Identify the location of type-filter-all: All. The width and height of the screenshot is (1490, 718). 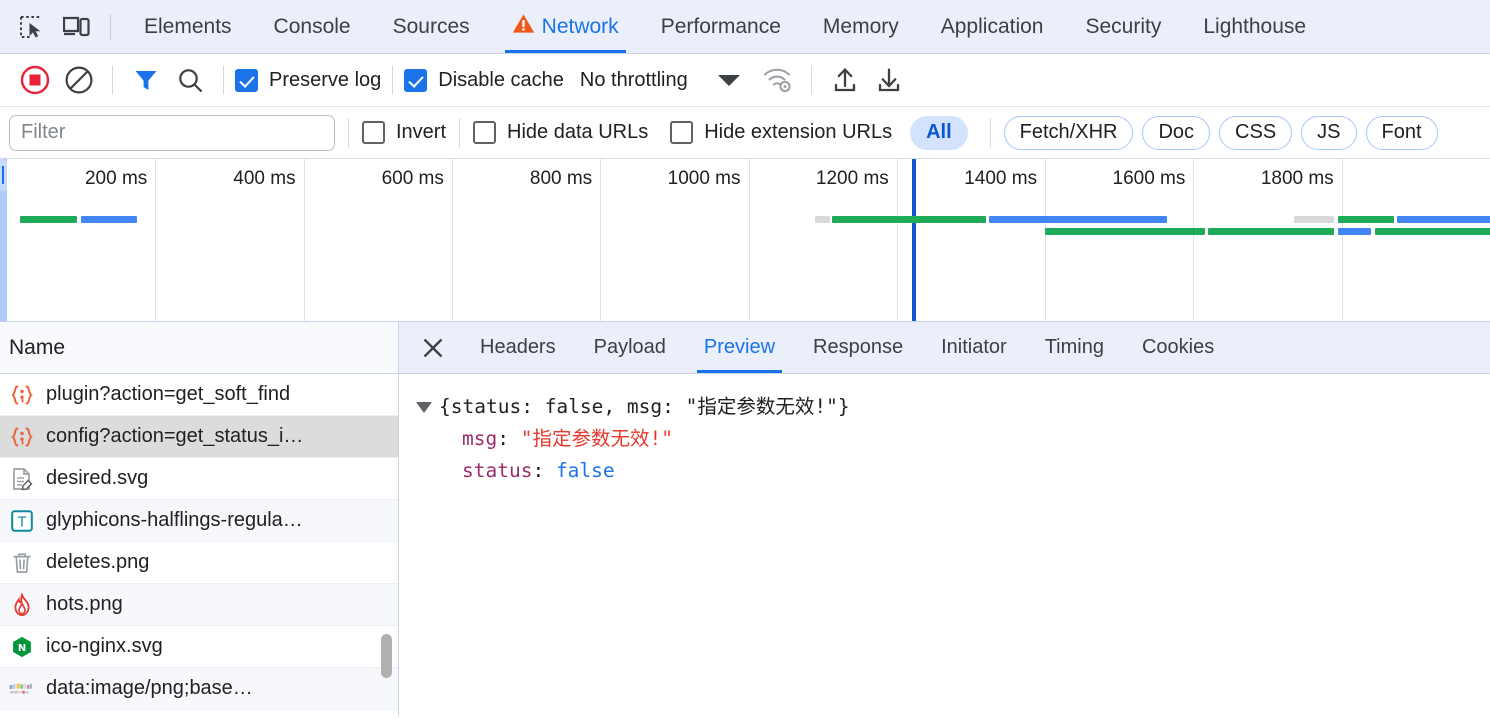
(939, 132).